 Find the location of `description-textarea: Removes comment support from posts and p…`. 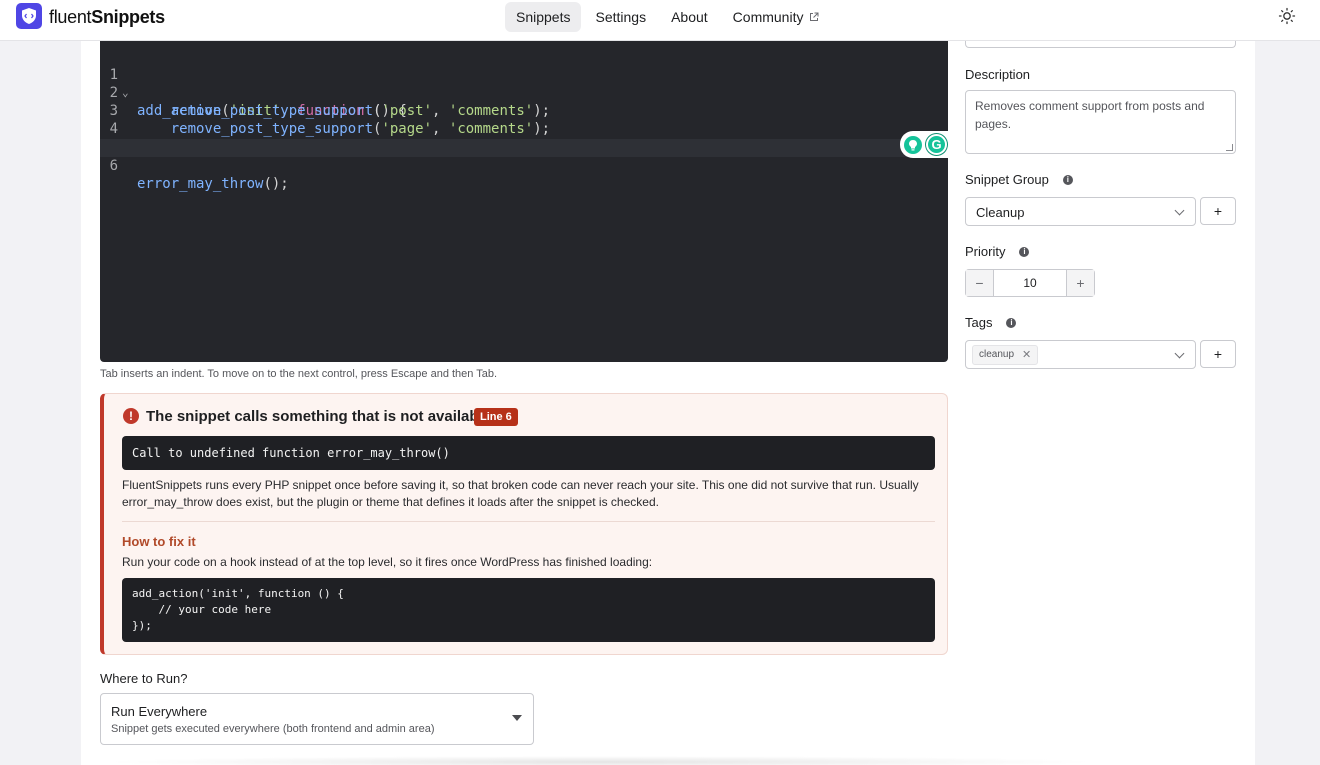

description-textarea: Removes comment support from posts and p… is located at coordinates (1100, 122).